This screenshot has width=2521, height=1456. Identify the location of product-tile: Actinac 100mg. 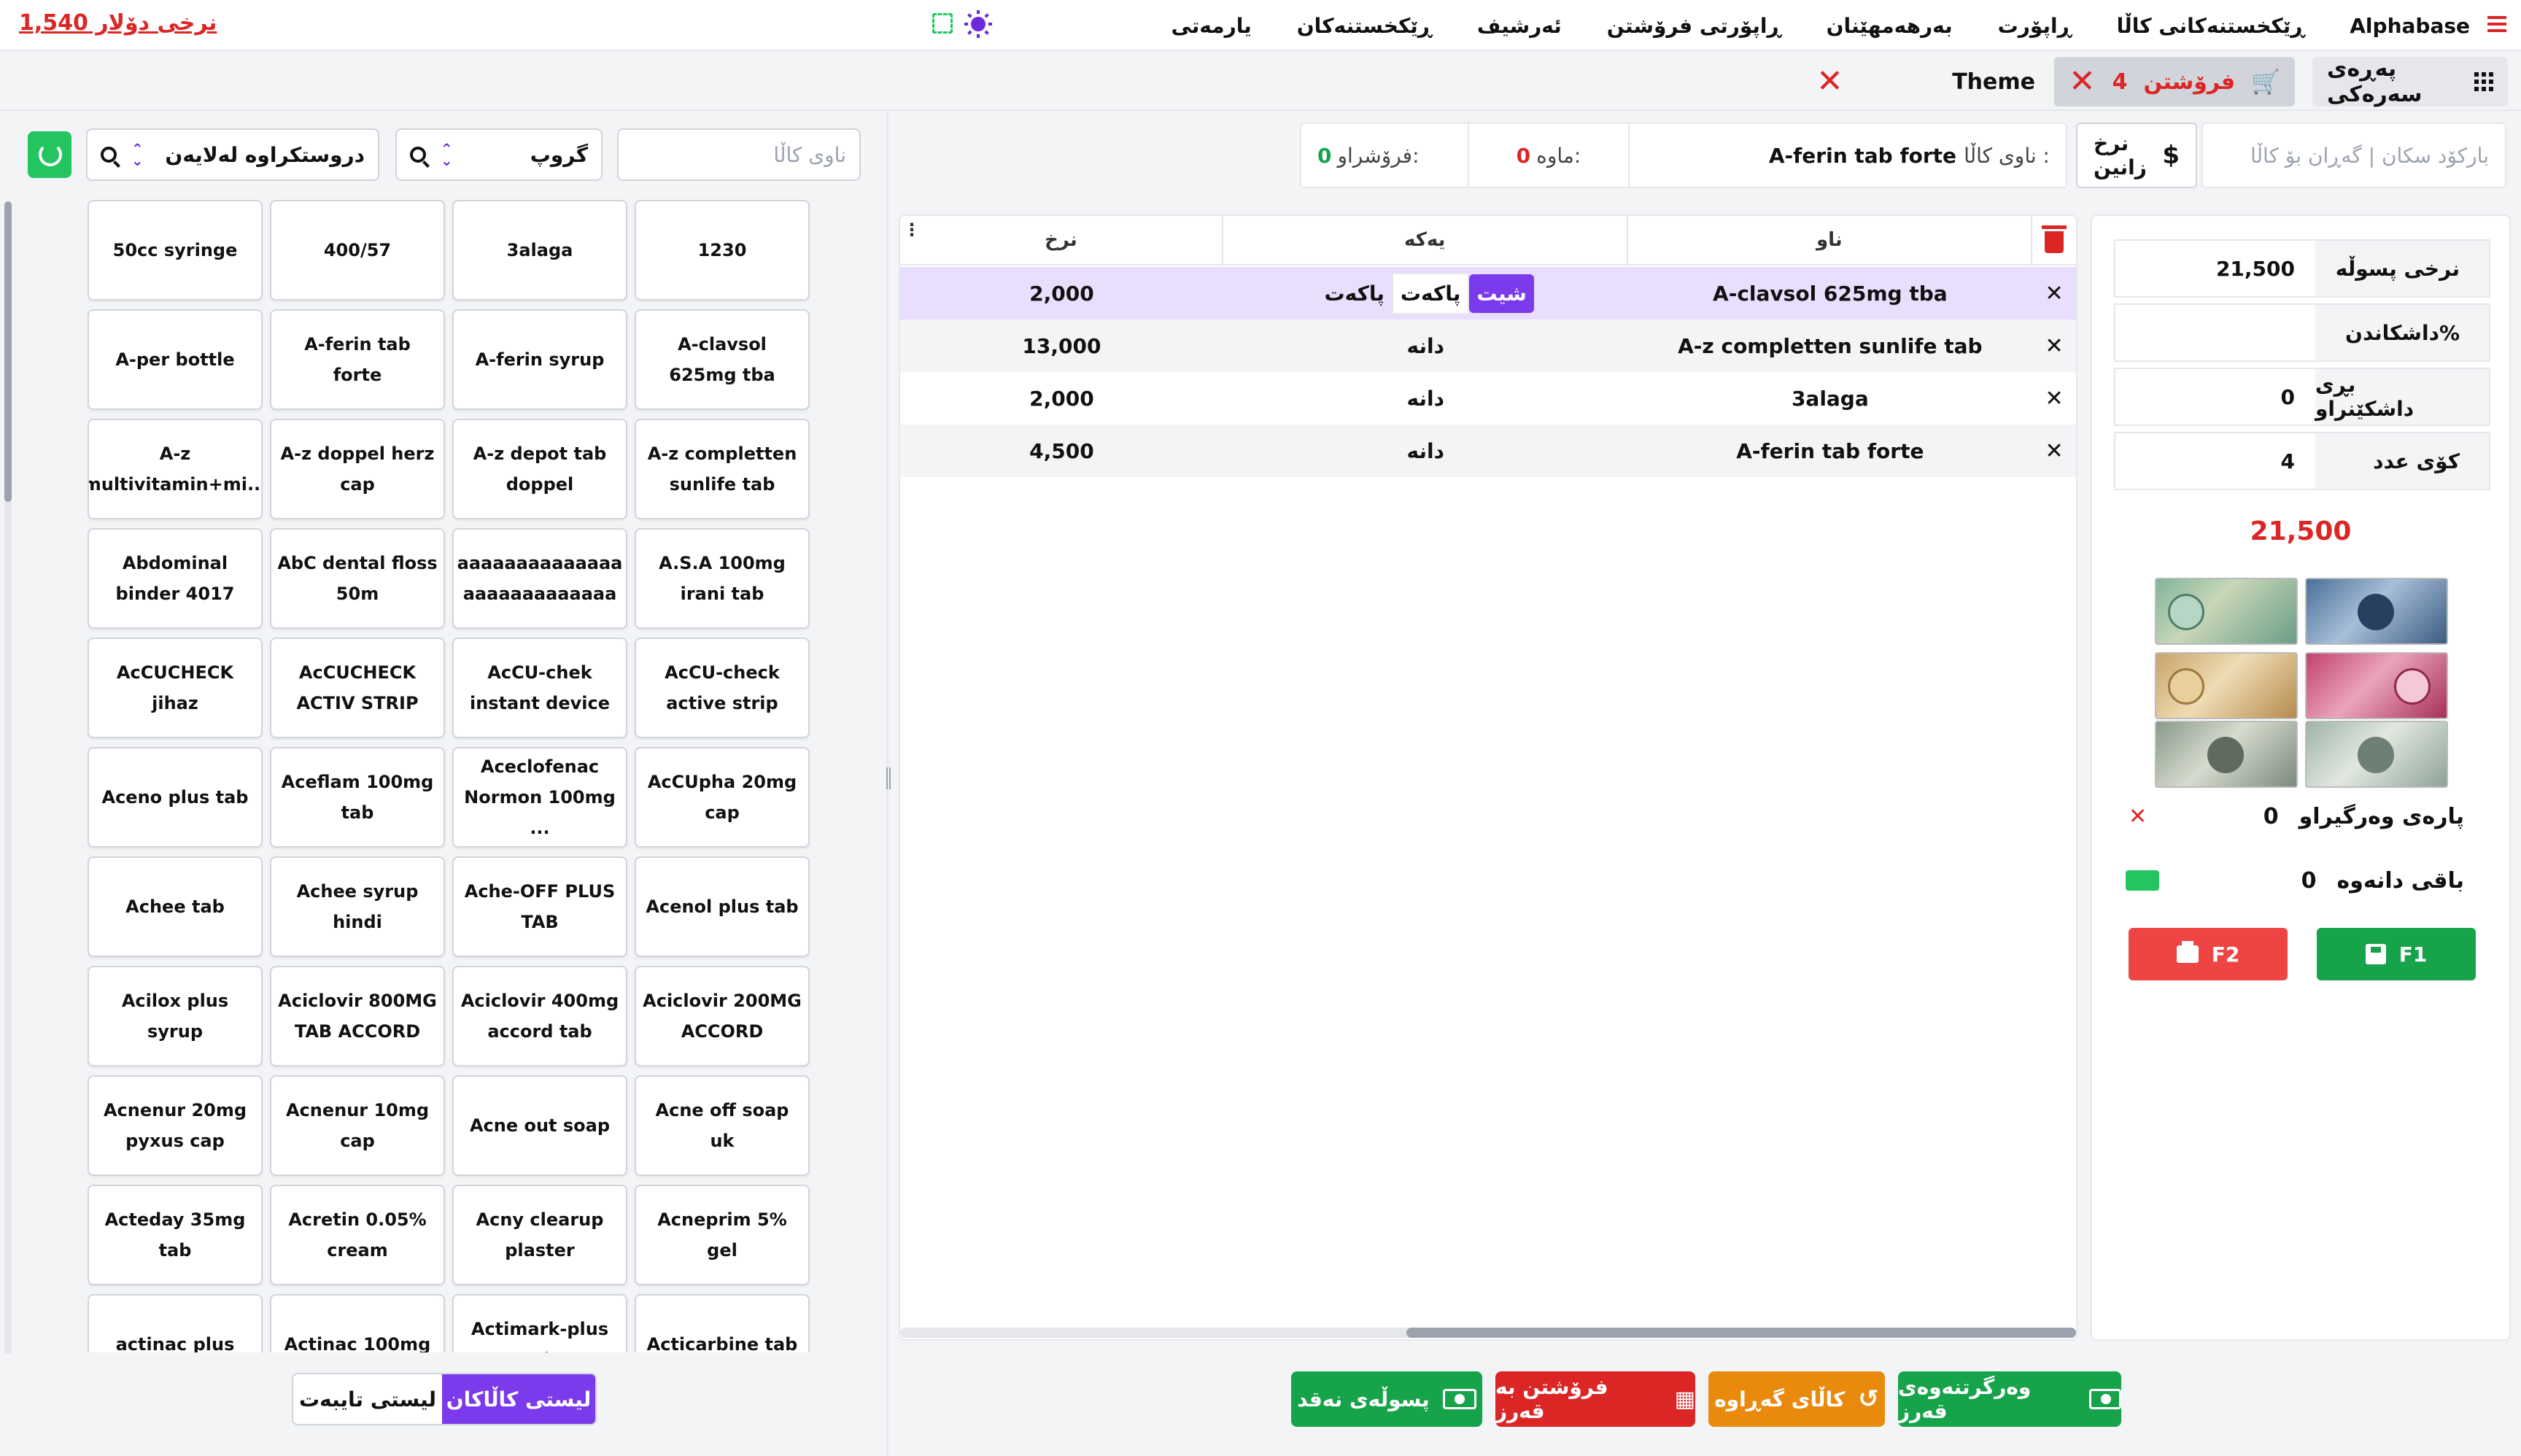
(357, 1323).